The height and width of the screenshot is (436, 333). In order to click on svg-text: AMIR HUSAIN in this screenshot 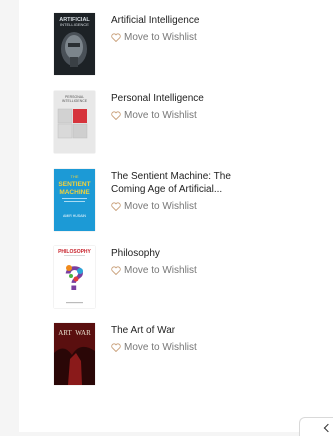, I will do `click(74, 216)`.